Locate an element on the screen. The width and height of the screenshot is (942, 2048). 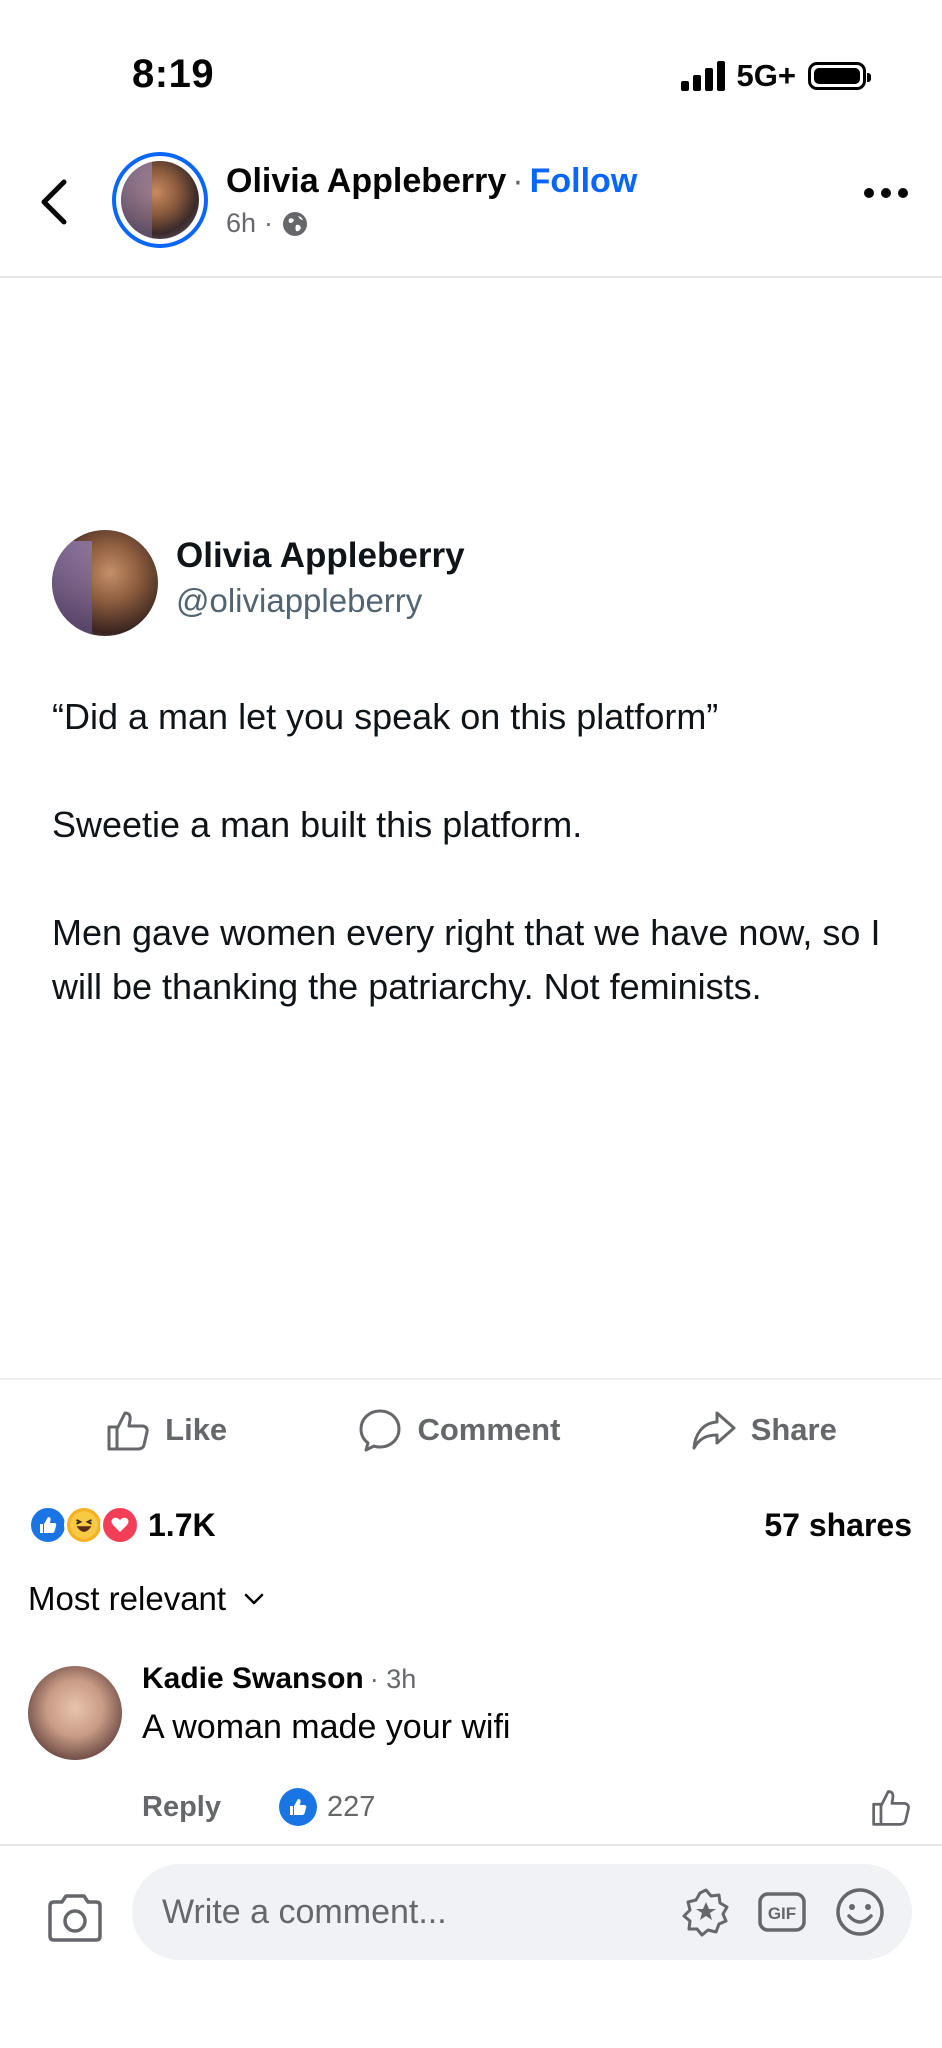
share-button: Share is located at coordinates (764, 1430).